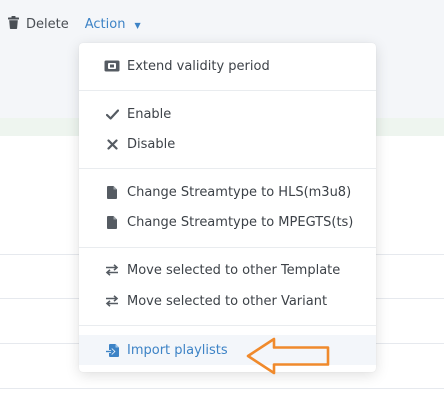  I want to click on action-dropdown-button: Action ▼, so click(113, 24).